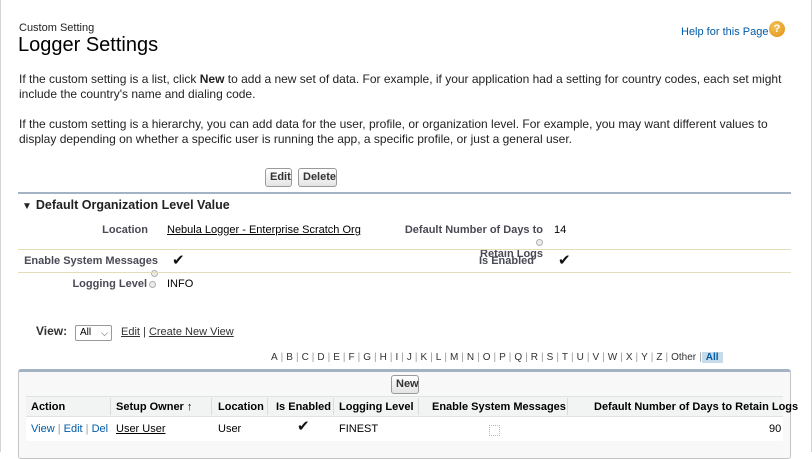 The height and width of the screenshot is (459, 812). I want to click on alpha-filter-m: M, so click(454, 357).